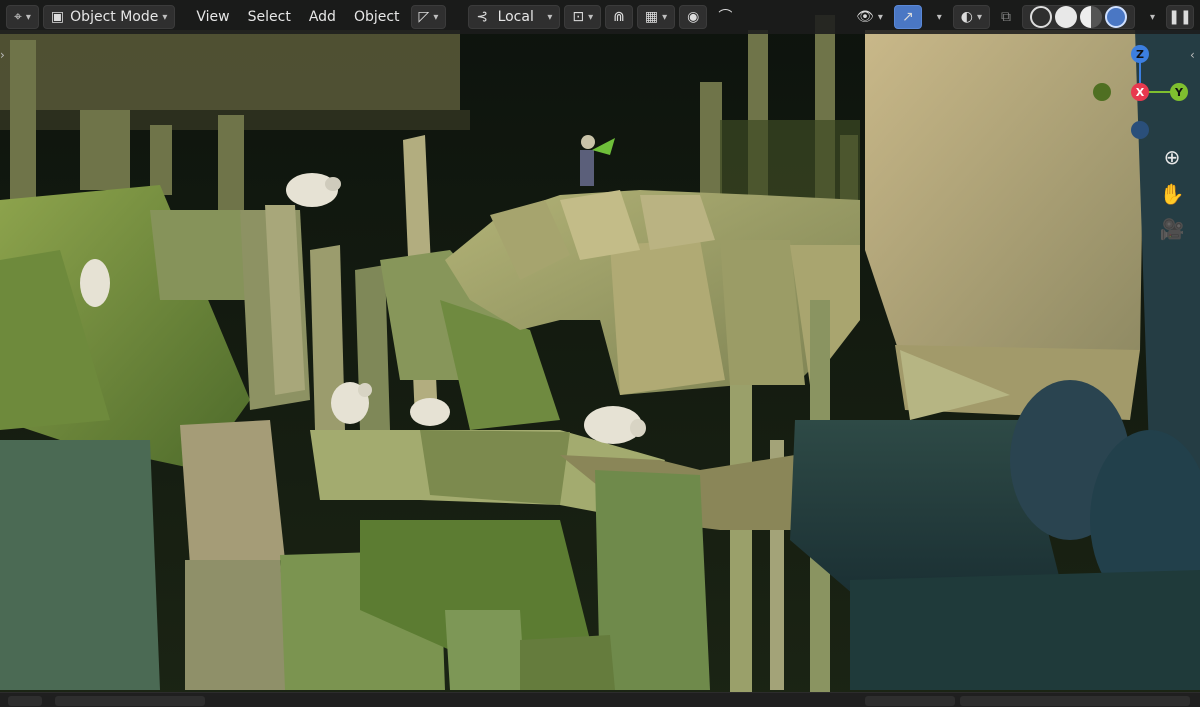  I want to click on upper-cliff, so click(230, 75).